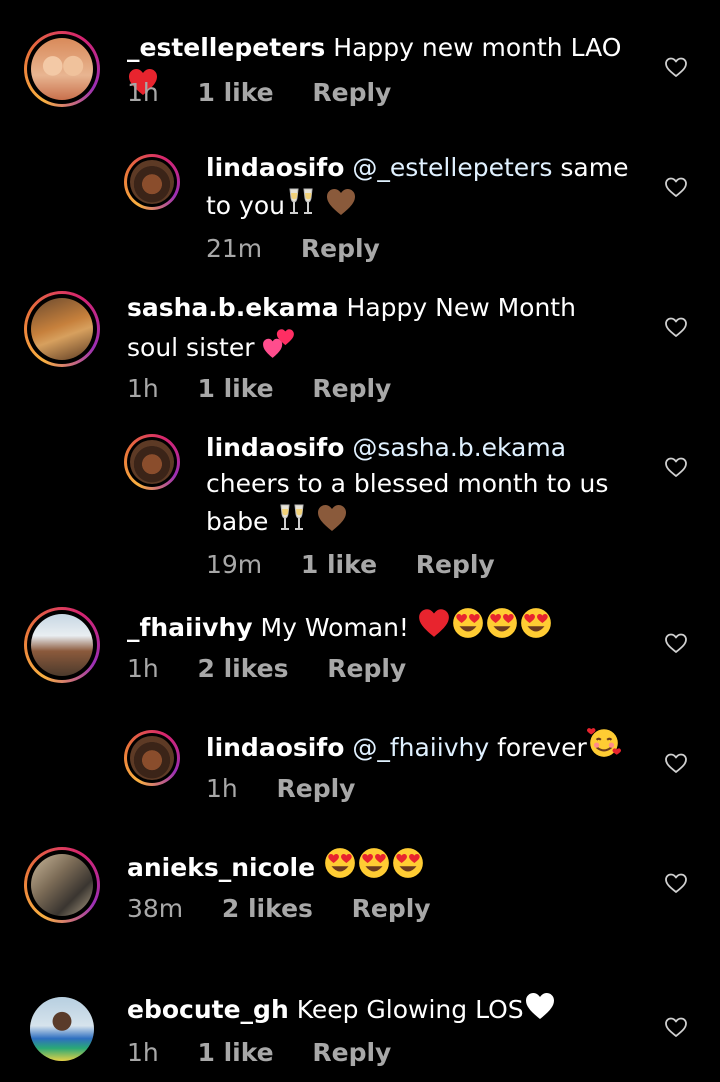 This screenshot has height=1082, width=720. Describe the element at coordinates (208, 1009) in the screenshot. I see `comment-username: ebocute_gh` at that location.